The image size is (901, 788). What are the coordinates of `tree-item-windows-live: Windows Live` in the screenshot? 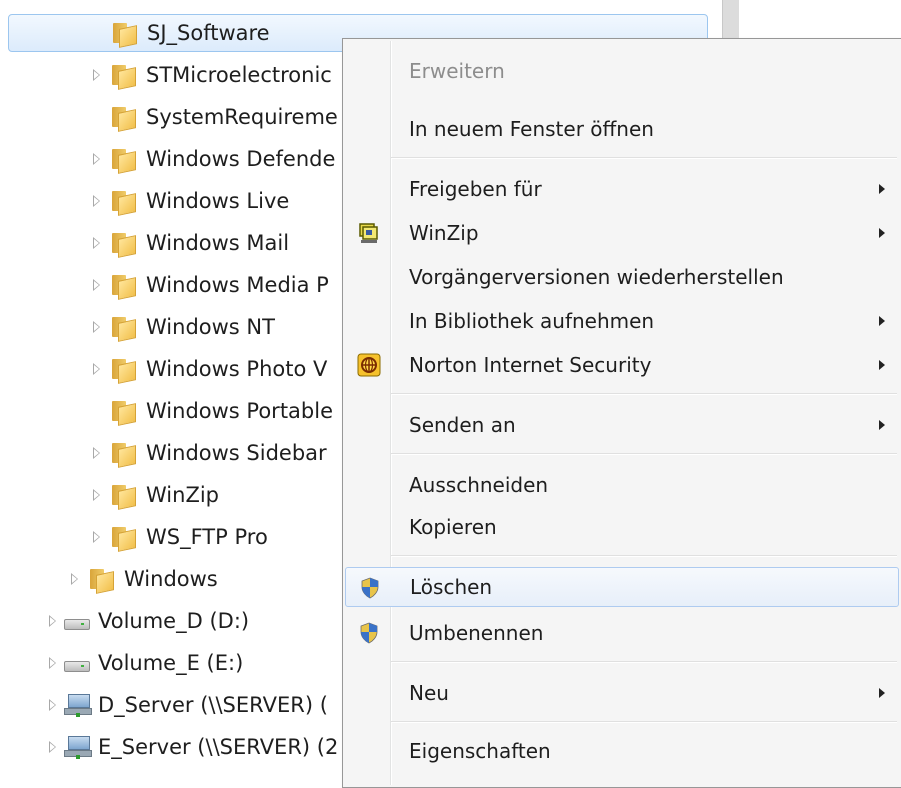 It's located at (188, 201).